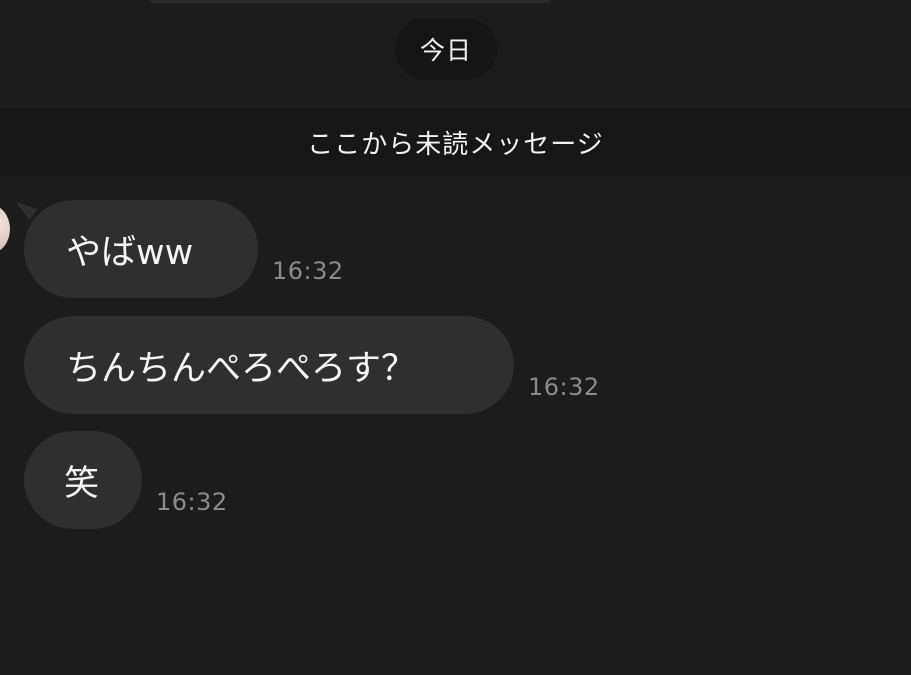  Describe the element at coordinates (446, 49) in the screenshot. I see `date-separator: 今日` at that location.